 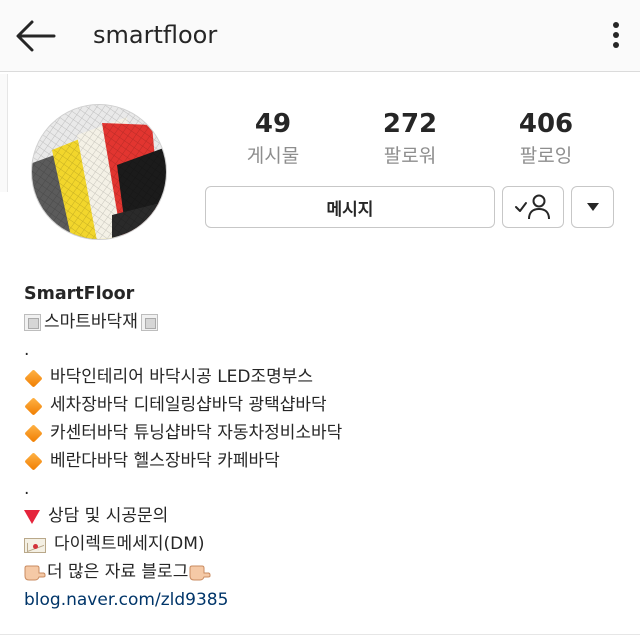 What do you see at coordinates (324, 573) in the screenshot?
I see `bio-blog-line: 더 많은 자료 블로그` at bounding box center [324, 573].